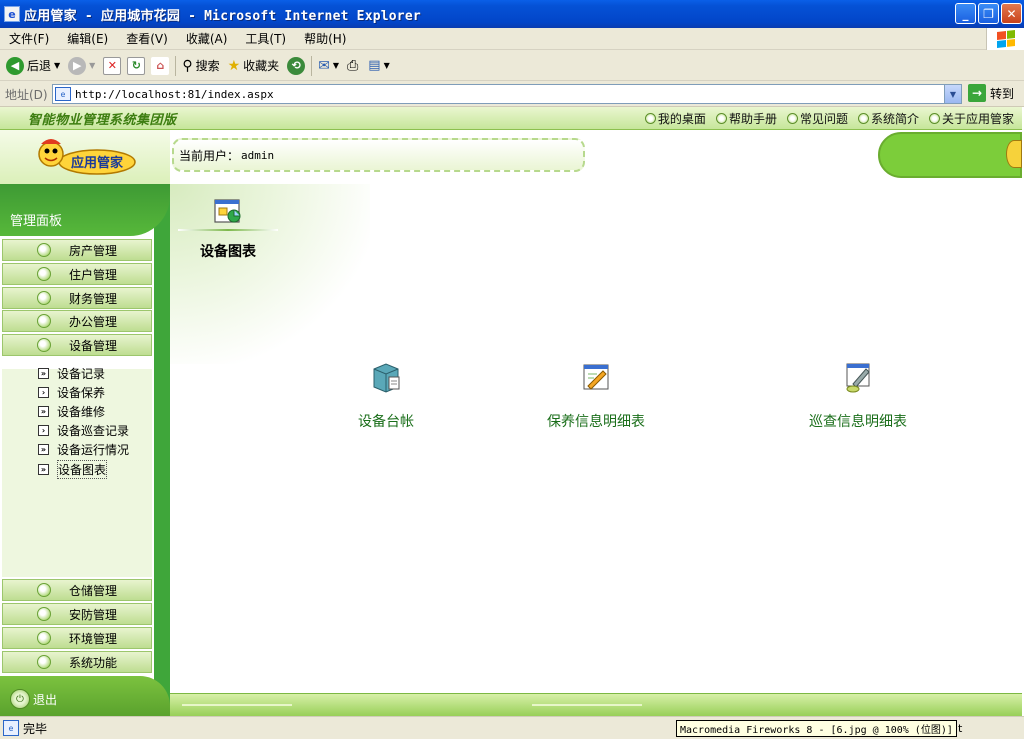  Describe the element at coordinates (950, 155) in the screenshot. I see `header-decoration` at that location.